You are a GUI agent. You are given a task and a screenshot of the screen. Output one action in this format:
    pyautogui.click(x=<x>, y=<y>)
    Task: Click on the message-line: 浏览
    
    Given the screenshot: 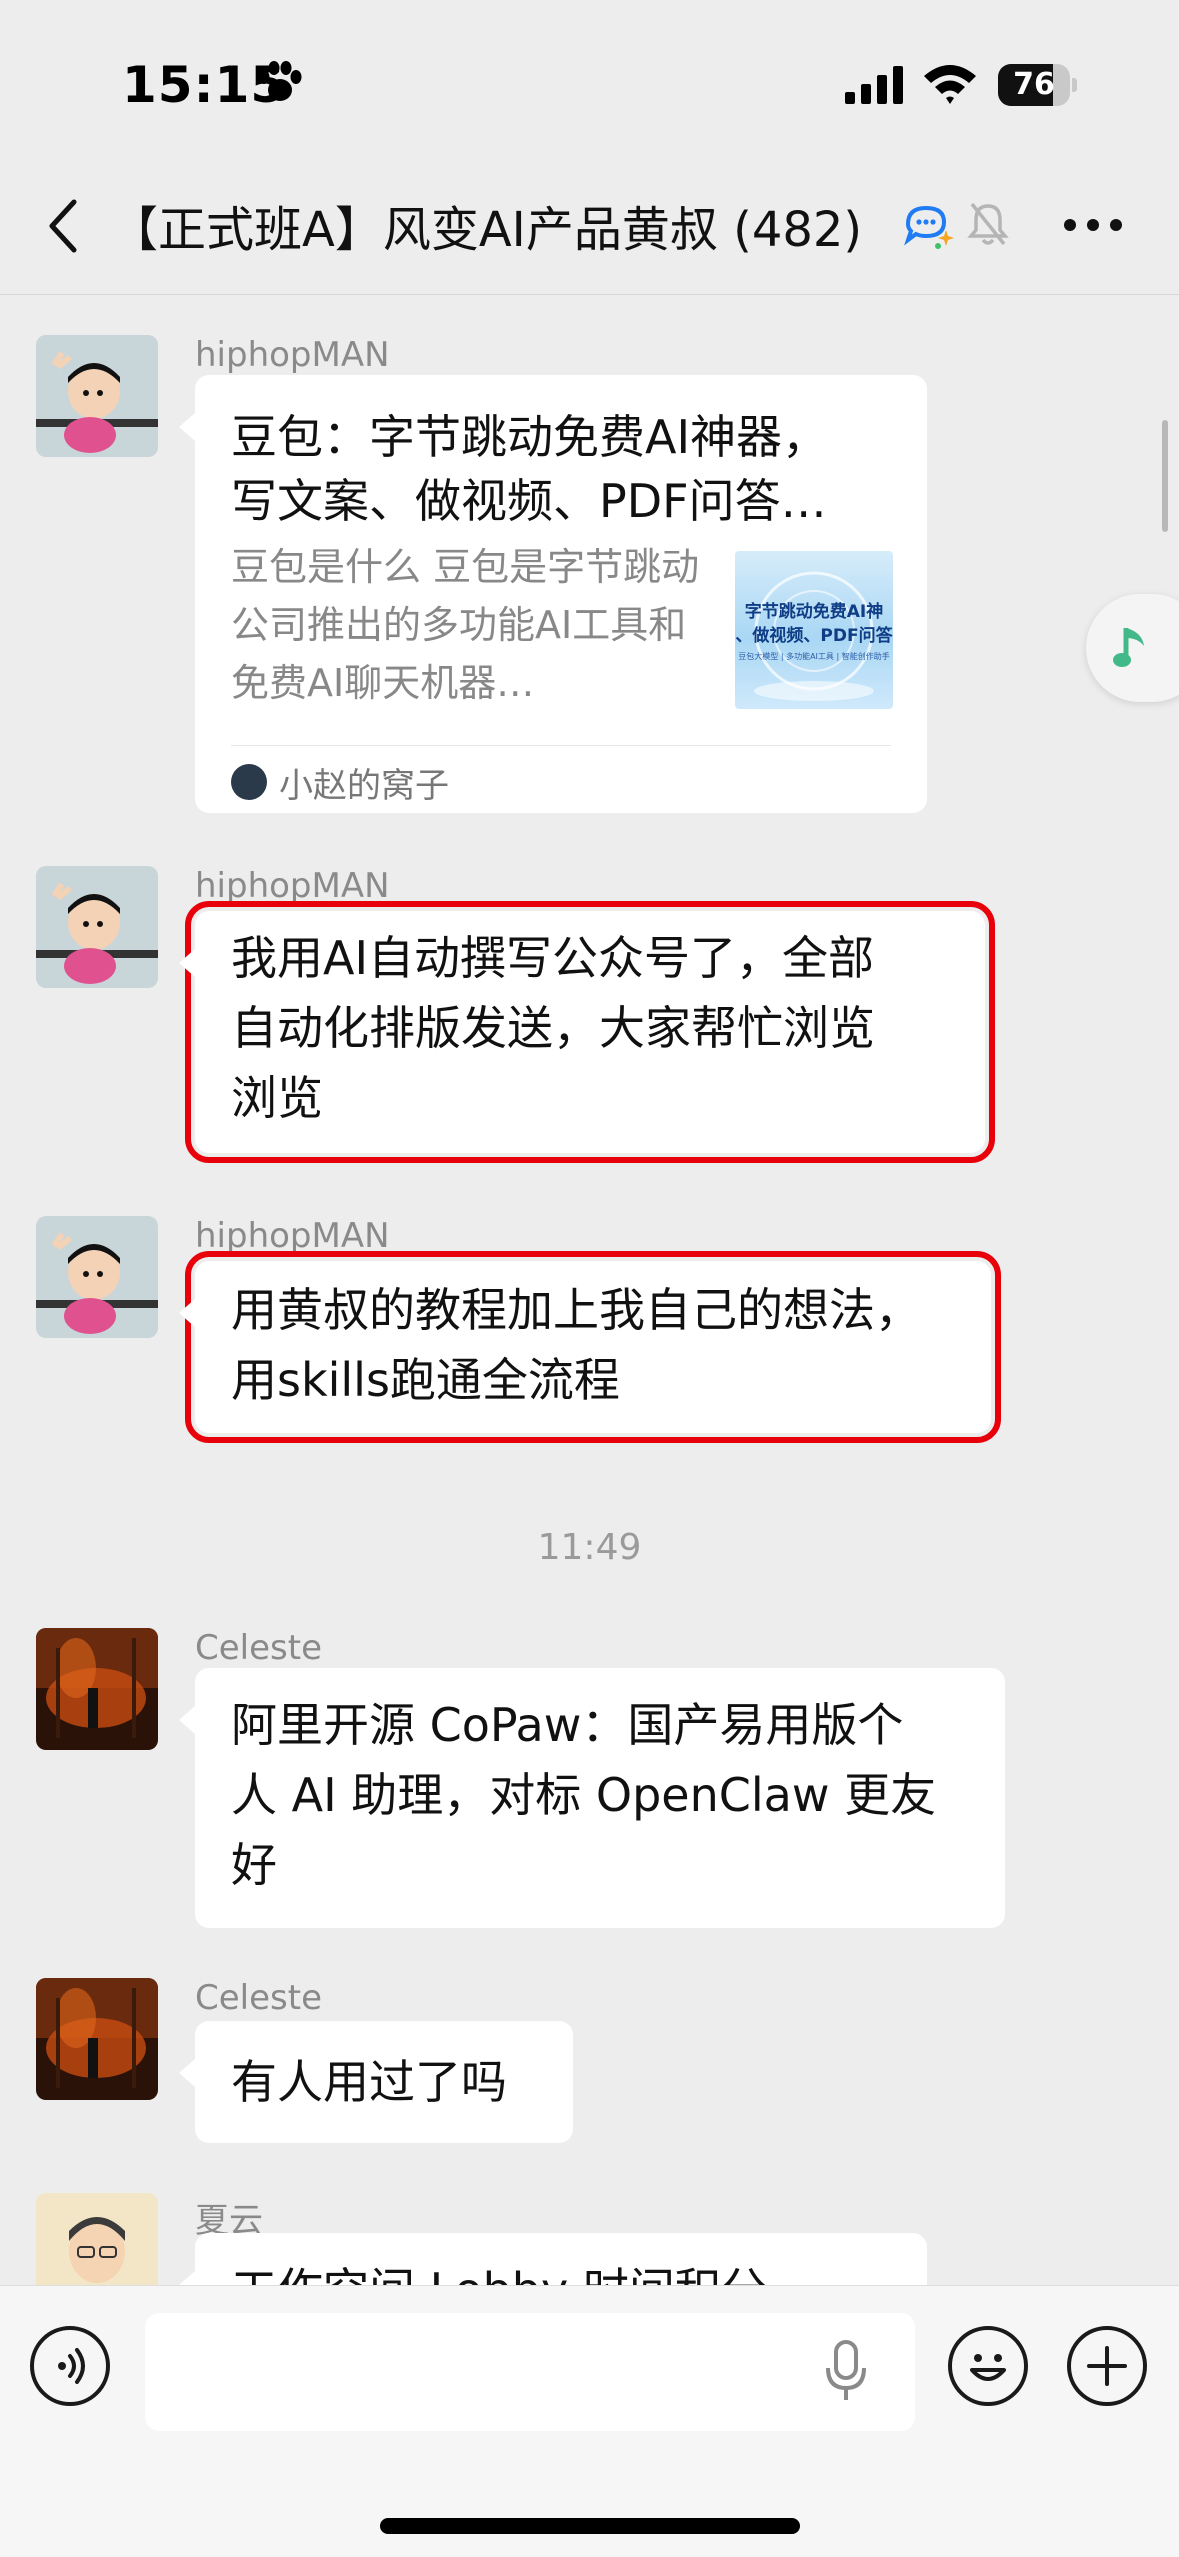 What is the action you would take?
    pyautogui.click(x=277, y=1098)
    